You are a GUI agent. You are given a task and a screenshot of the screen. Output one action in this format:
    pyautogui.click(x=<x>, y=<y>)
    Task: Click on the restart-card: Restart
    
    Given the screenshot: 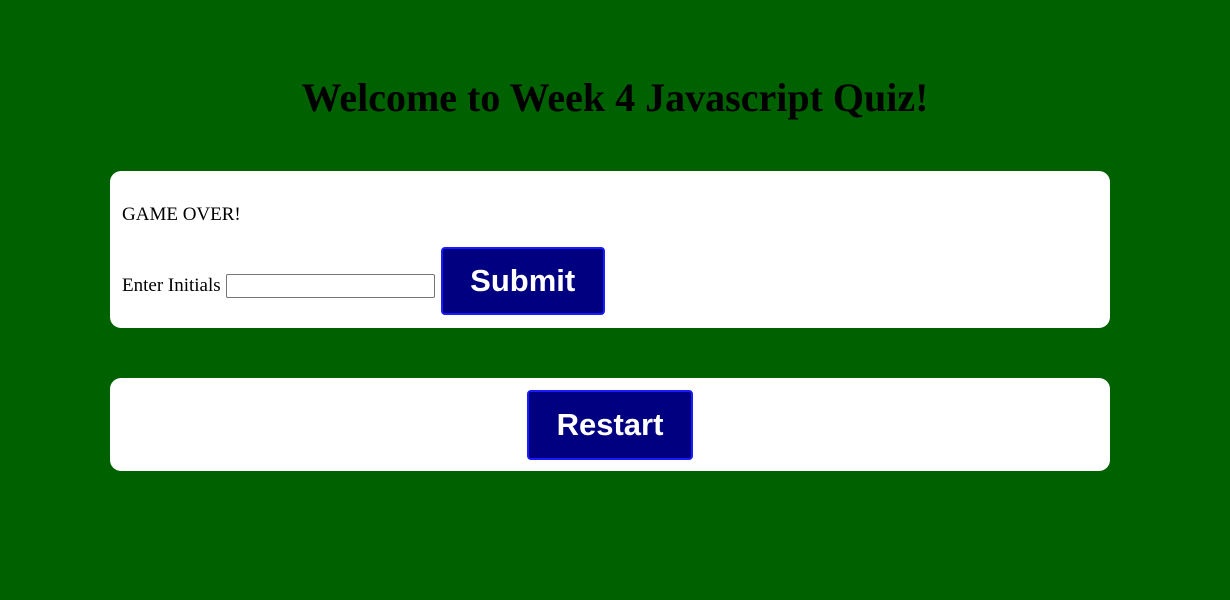 What is the action you would take?
    pyautogui.click(x=610, y=424)
    